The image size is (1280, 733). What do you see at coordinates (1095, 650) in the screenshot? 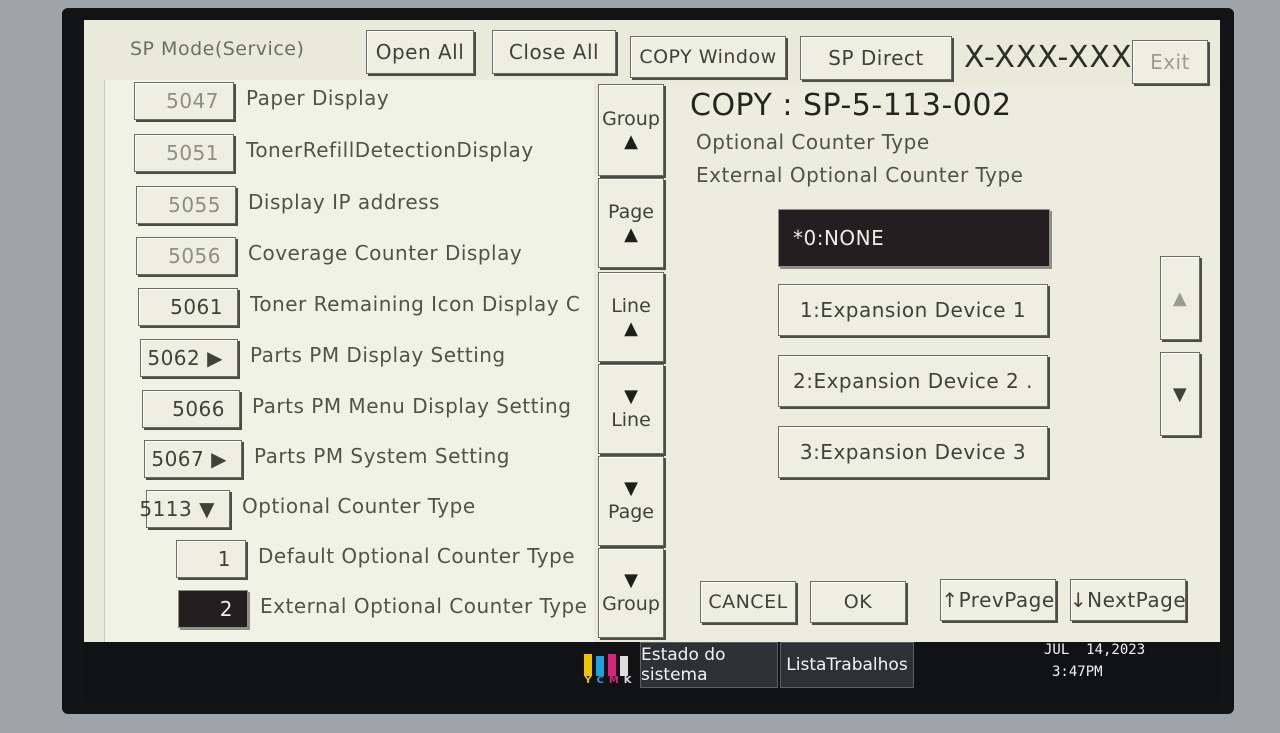
I see `date-label: JUL 14,2023` at bounding box center [1095, 650].